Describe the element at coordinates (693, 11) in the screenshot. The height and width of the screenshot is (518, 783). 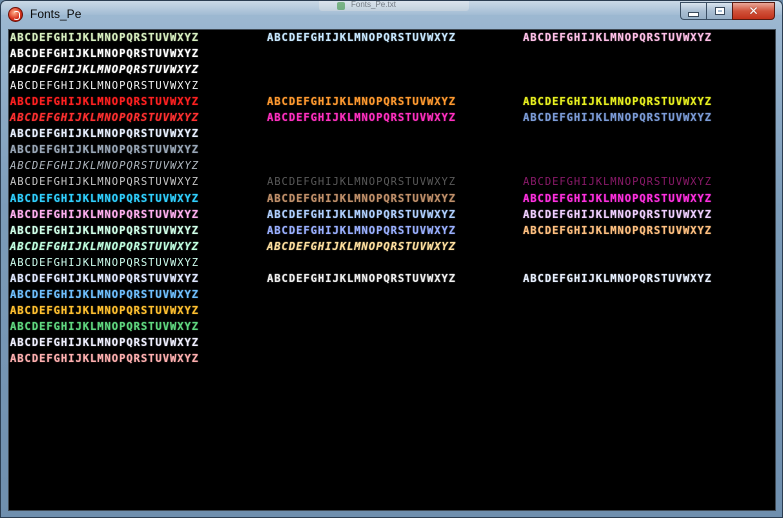
I see `minimize-button` at that location.